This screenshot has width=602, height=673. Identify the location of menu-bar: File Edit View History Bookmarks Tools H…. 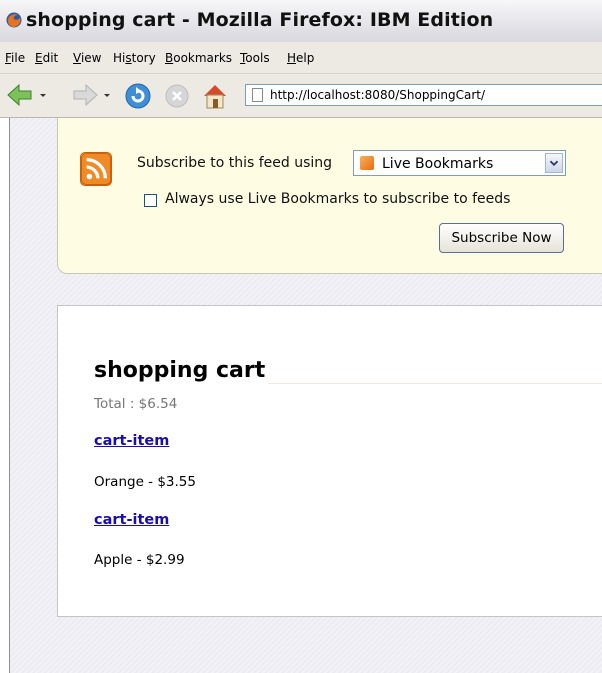
(301, 58).